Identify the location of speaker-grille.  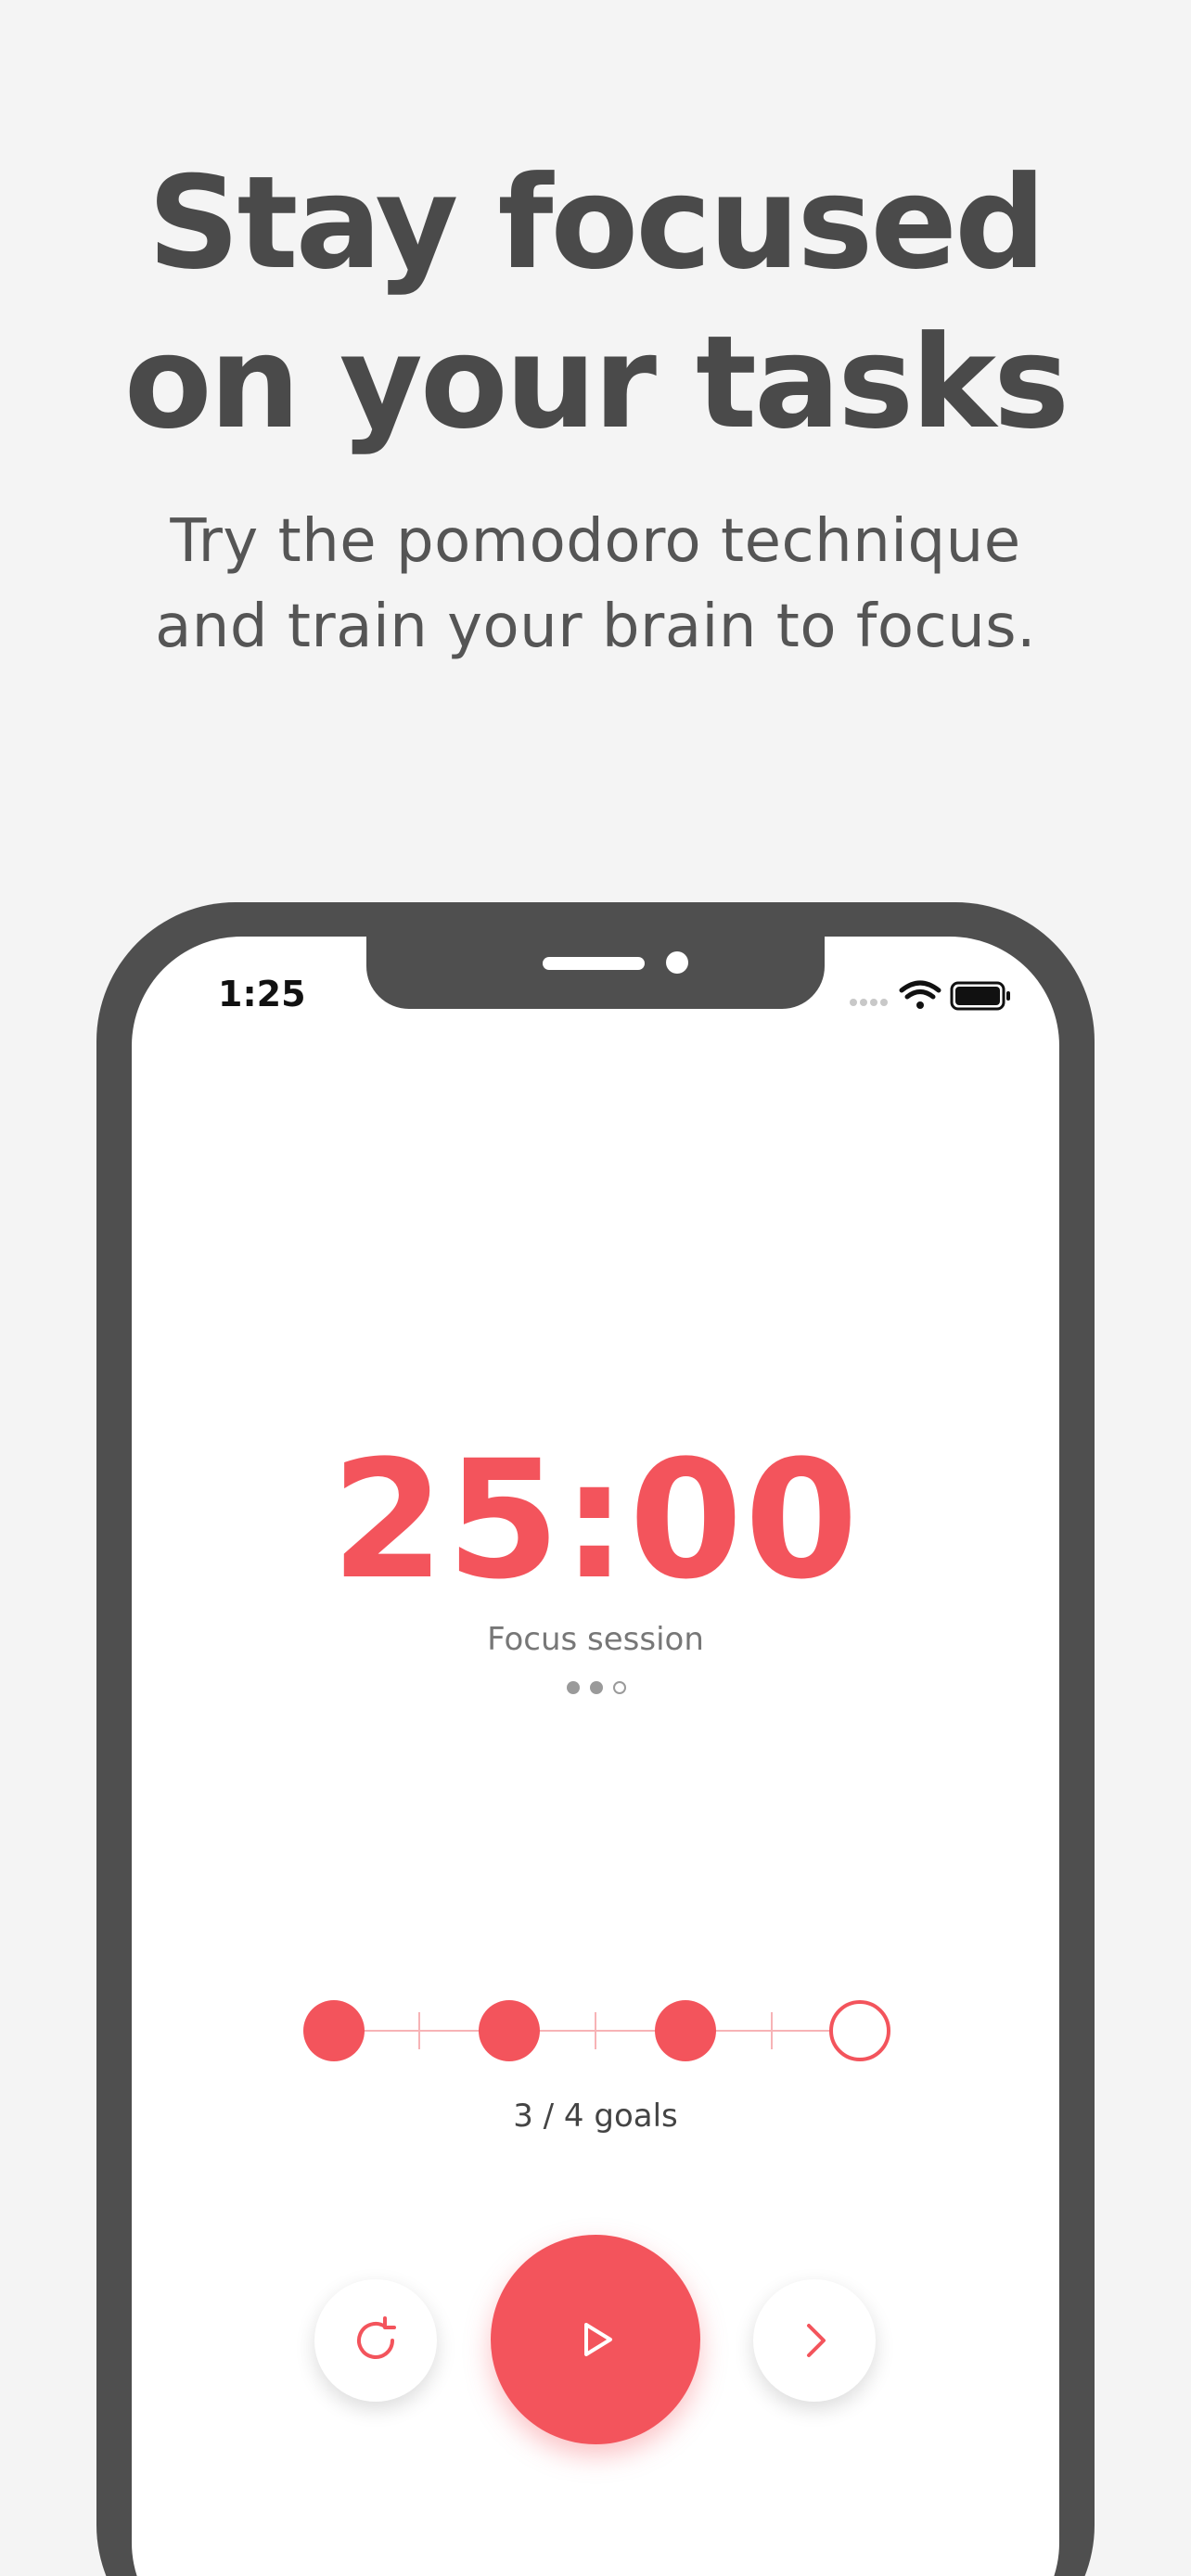
(594, 964).